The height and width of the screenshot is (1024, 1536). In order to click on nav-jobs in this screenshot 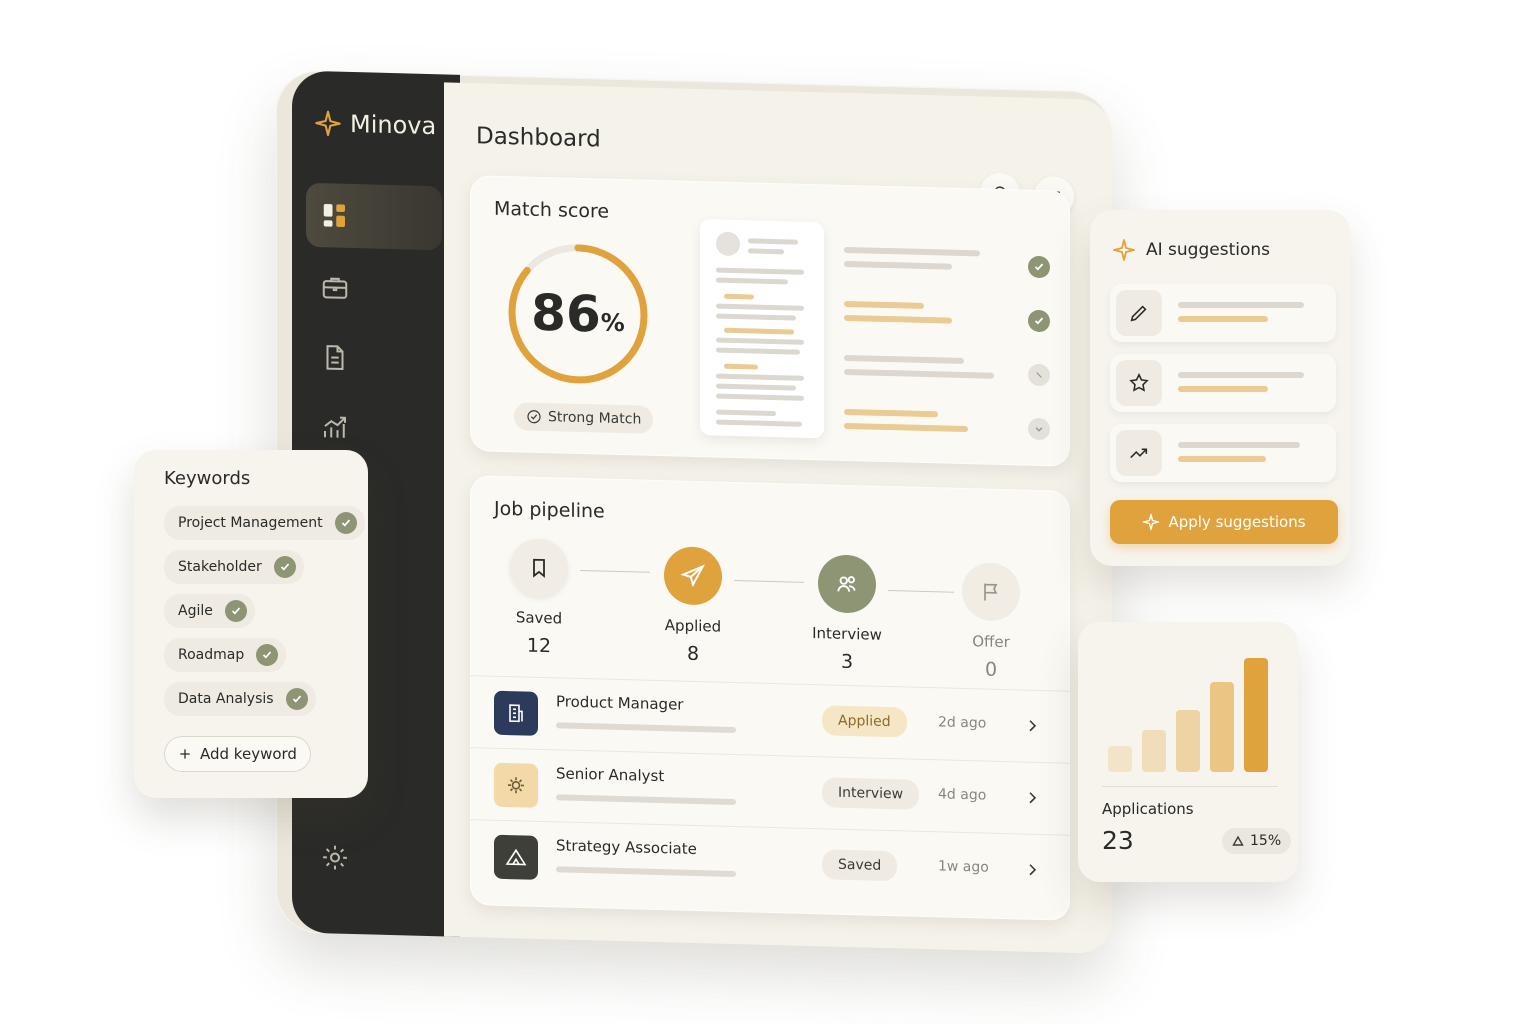, I will do `click(374, 289)`.